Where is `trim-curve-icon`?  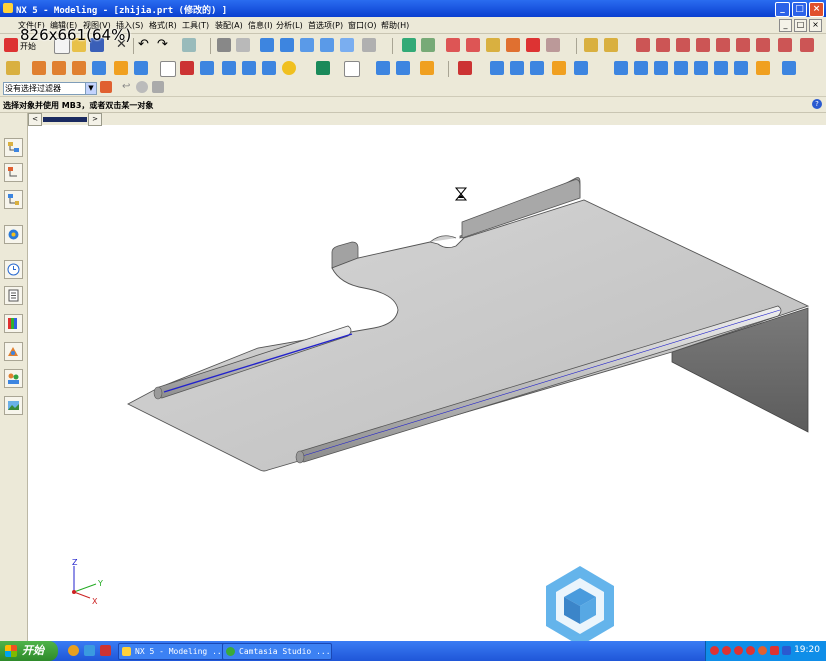 trim-curve-icon is located at coordinates (785, 45).